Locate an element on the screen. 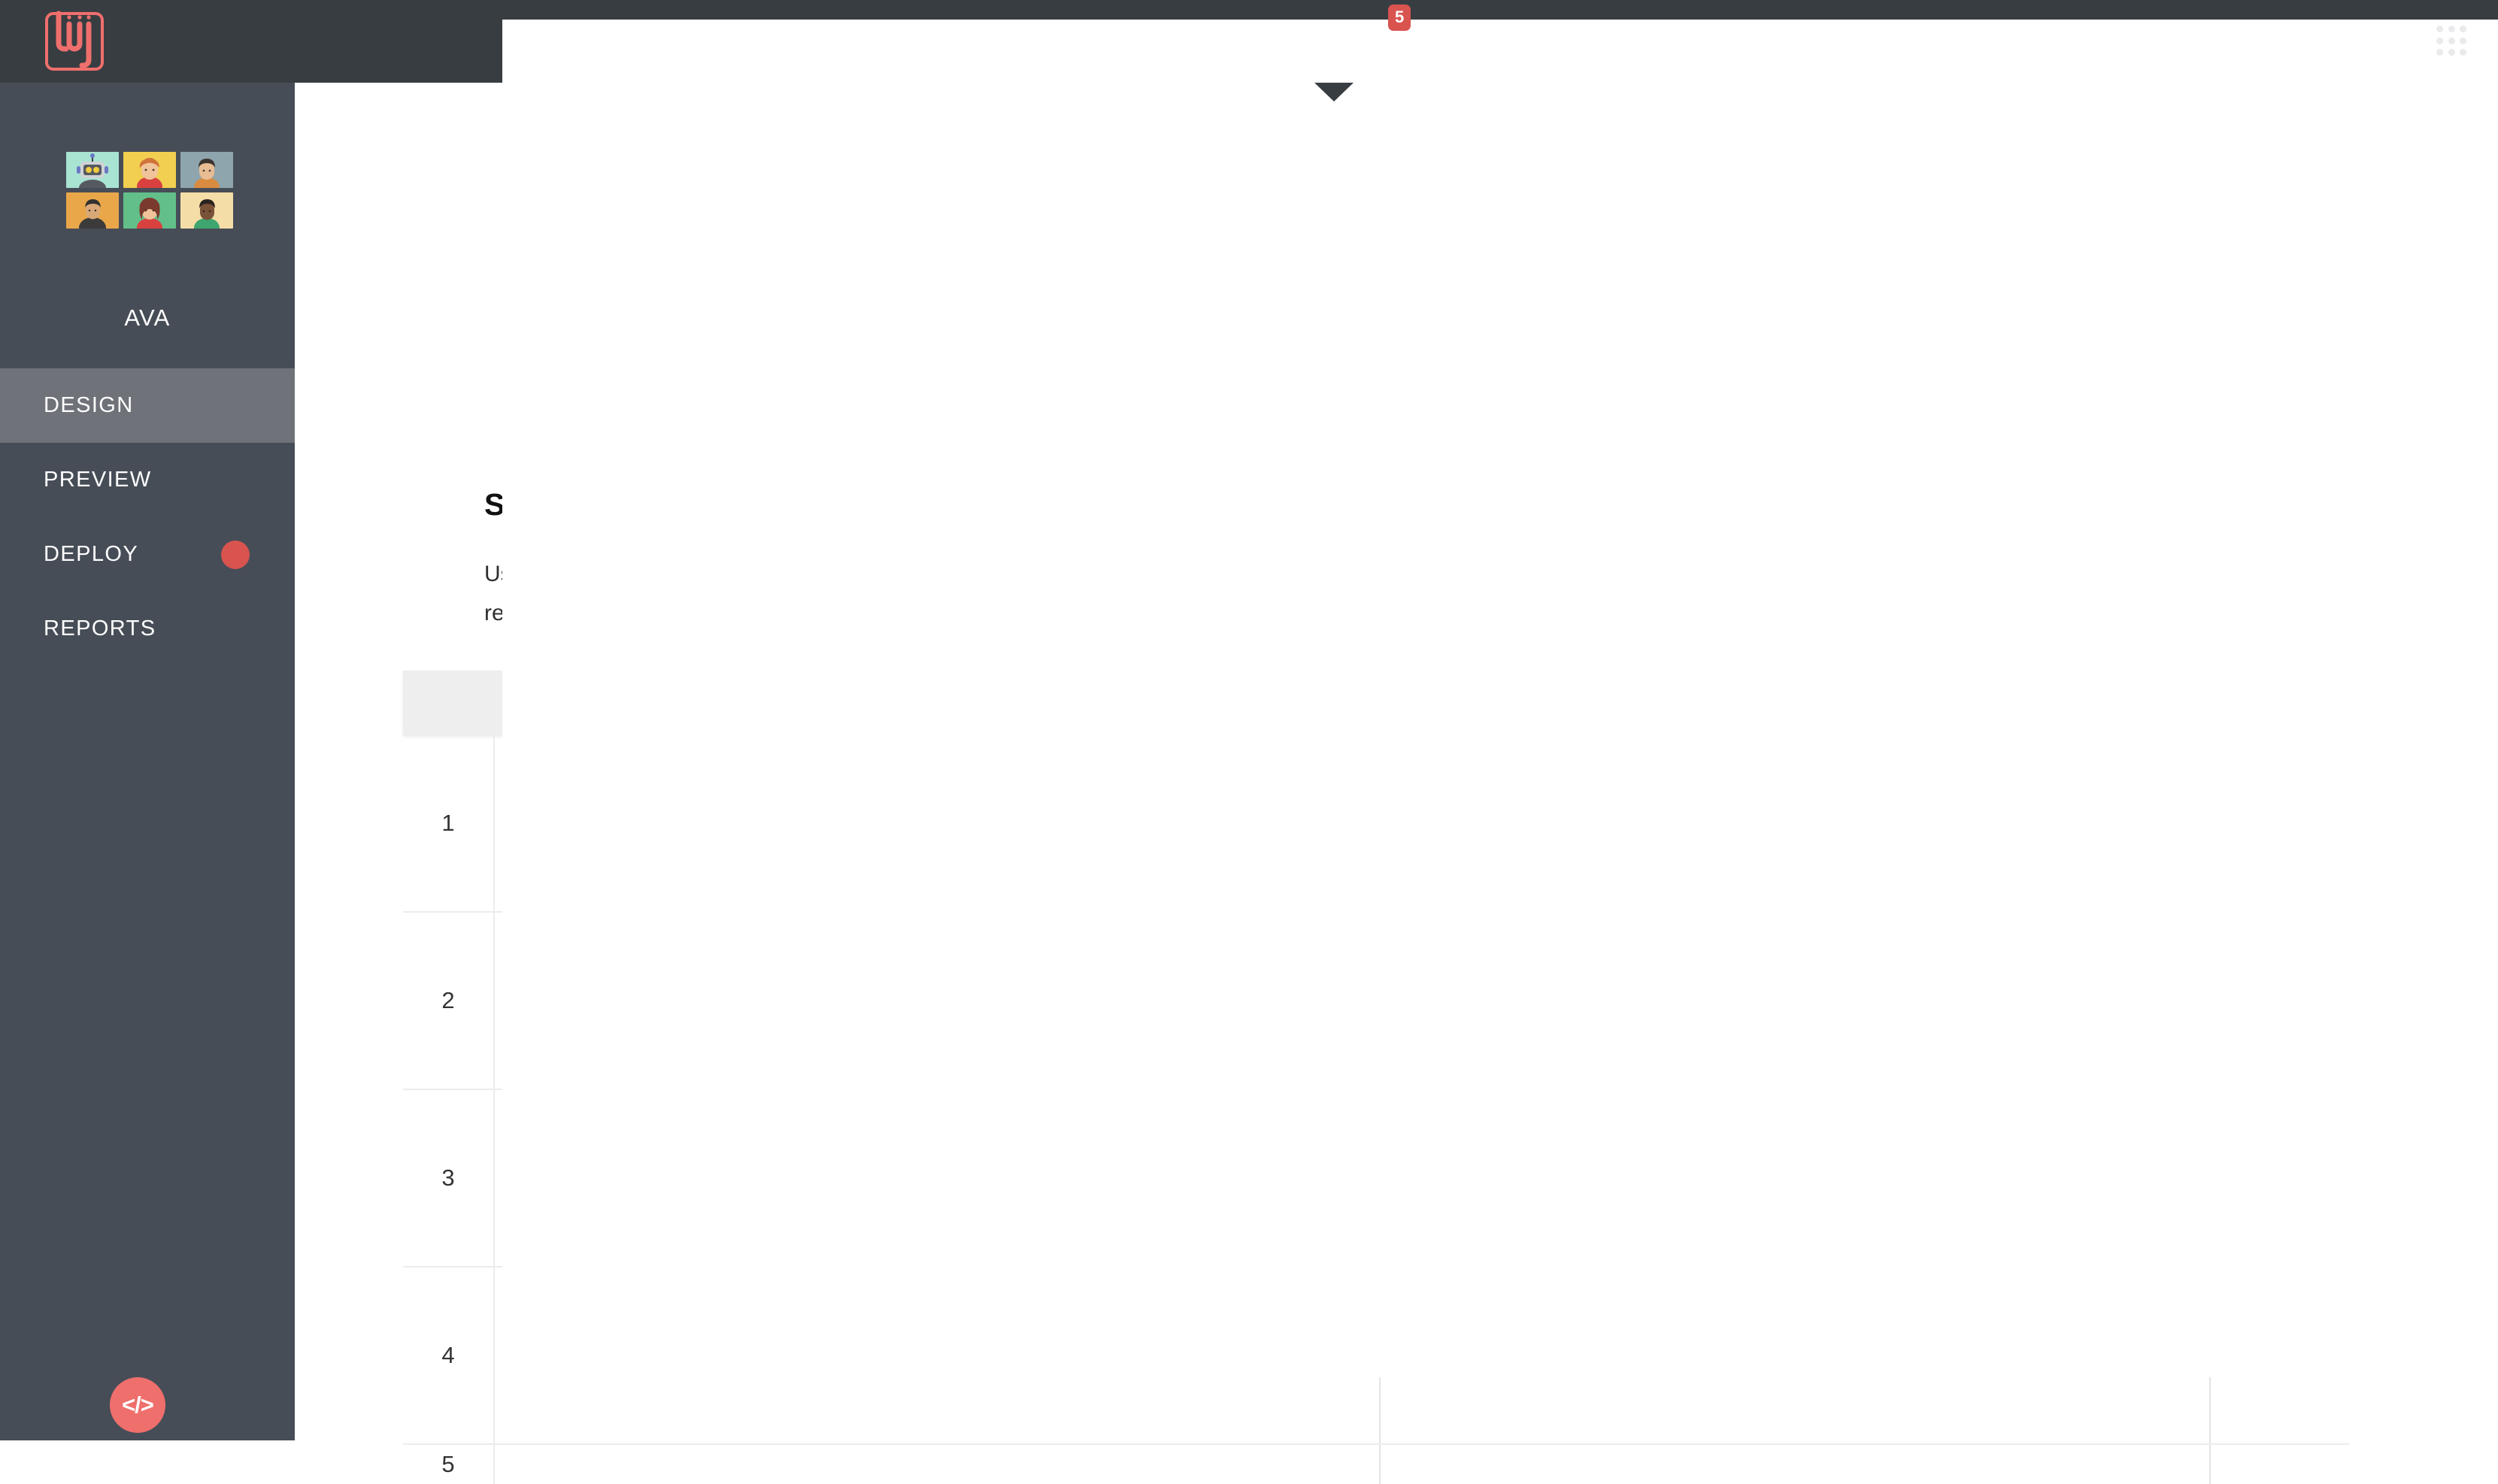 This screenshot has width=2498, height=1484. grid-dots-icon is located at coordinates (2452, 41).